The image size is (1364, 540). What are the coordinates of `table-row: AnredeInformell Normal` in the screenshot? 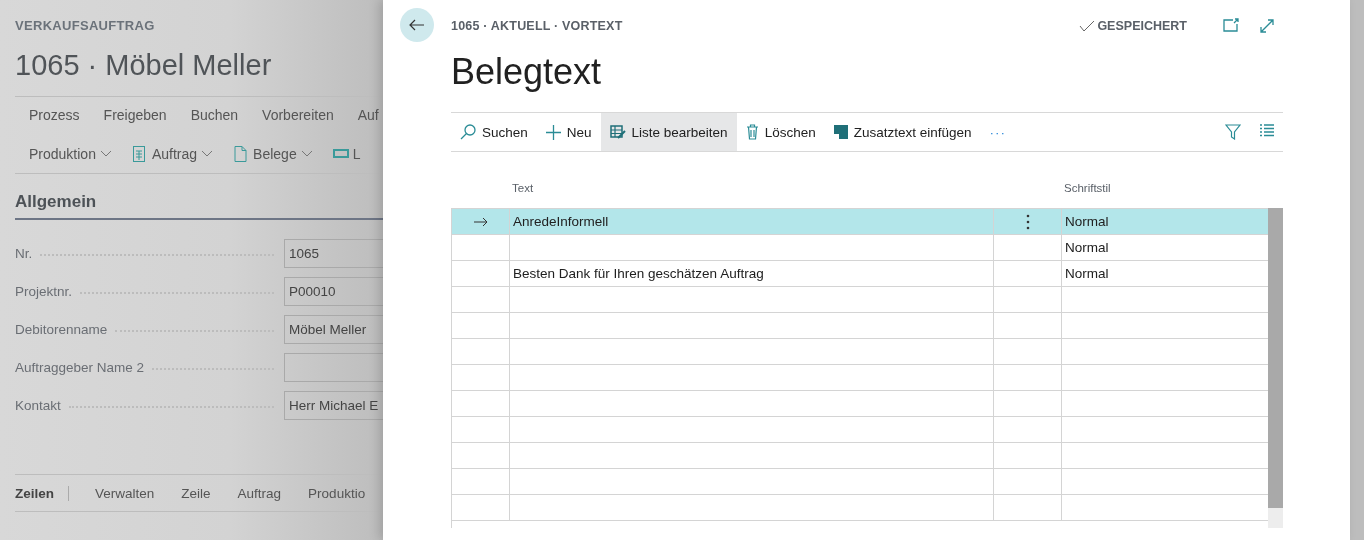 It's located at (860, 222).